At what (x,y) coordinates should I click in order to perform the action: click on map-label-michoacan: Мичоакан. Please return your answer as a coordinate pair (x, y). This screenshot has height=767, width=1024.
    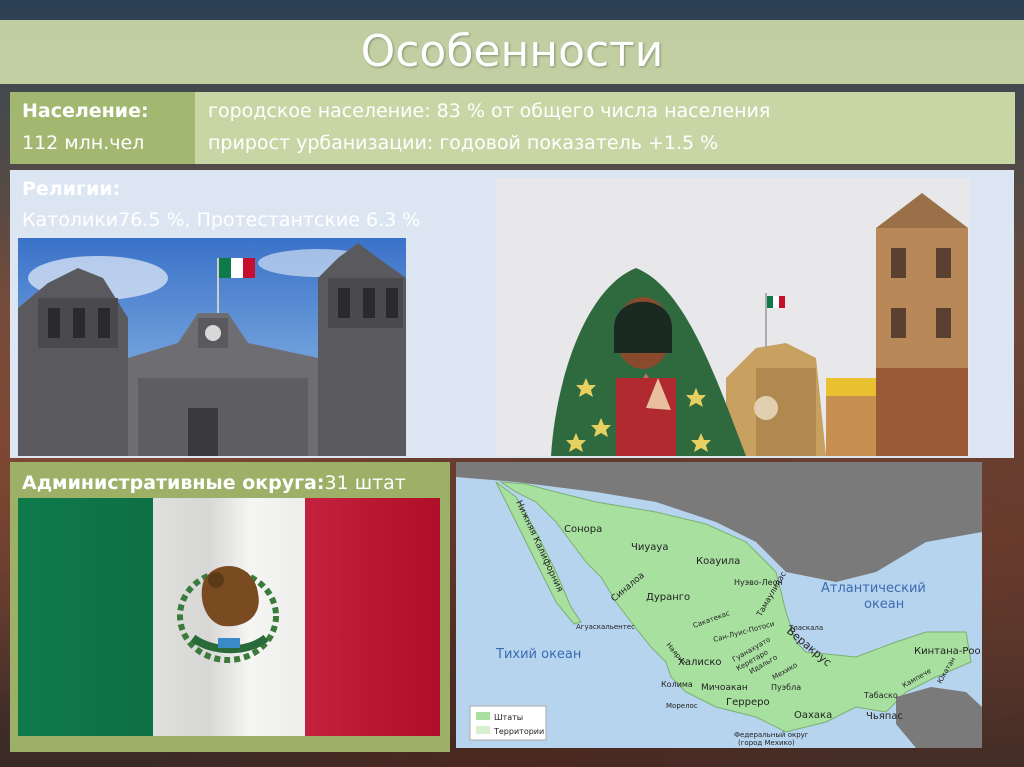
    Looking at the image, I should click on (724, 688).